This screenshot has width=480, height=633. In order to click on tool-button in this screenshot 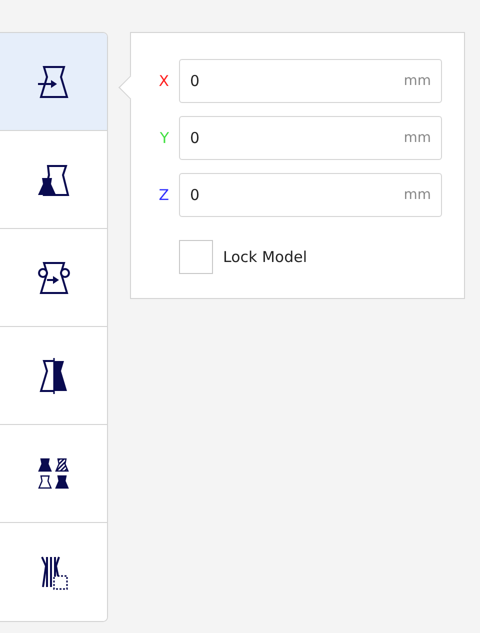, I will do `click(53, 82)`.